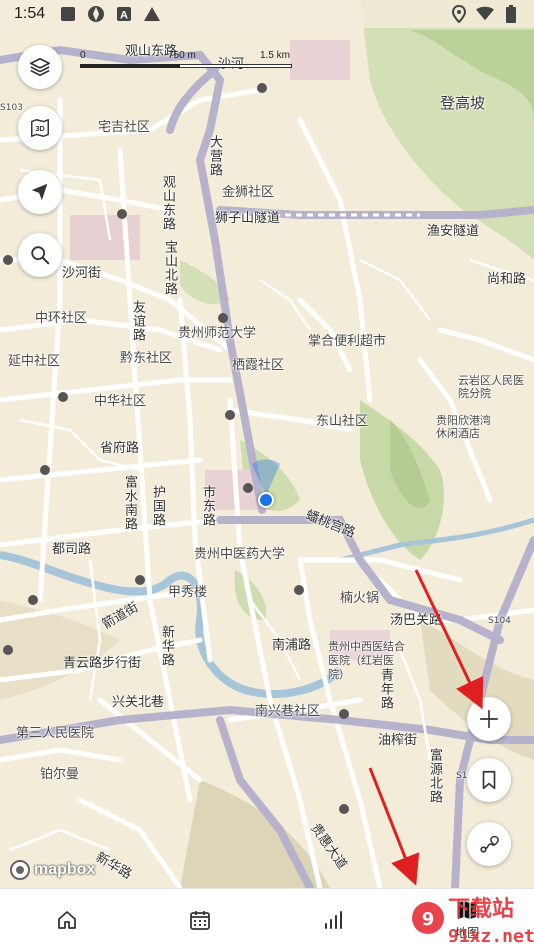  What do you see at coordinates (342, 421) in the screenshot?
I see `map-label: 东山社区` at bounding box center [342, 421].